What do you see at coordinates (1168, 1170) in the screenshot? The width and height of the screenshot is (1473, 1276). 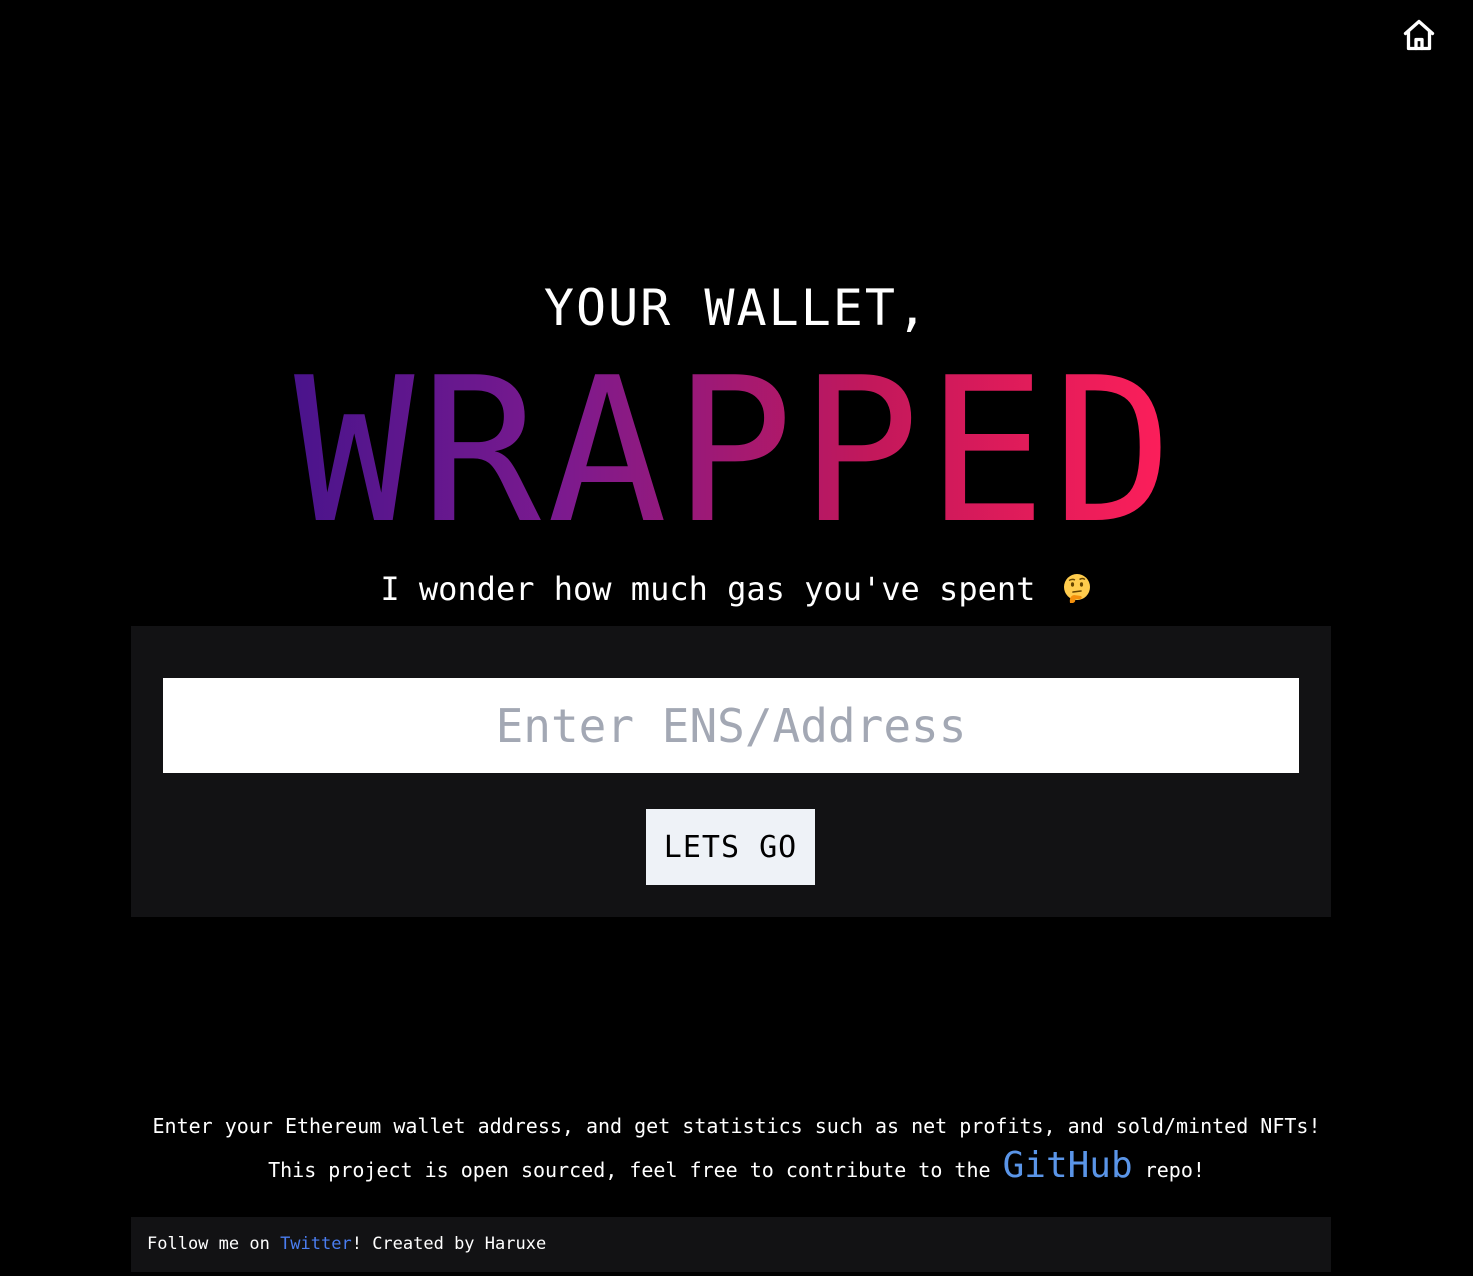 I see `info-line-2-after: repo!` at bounding box center [1168, 1170].